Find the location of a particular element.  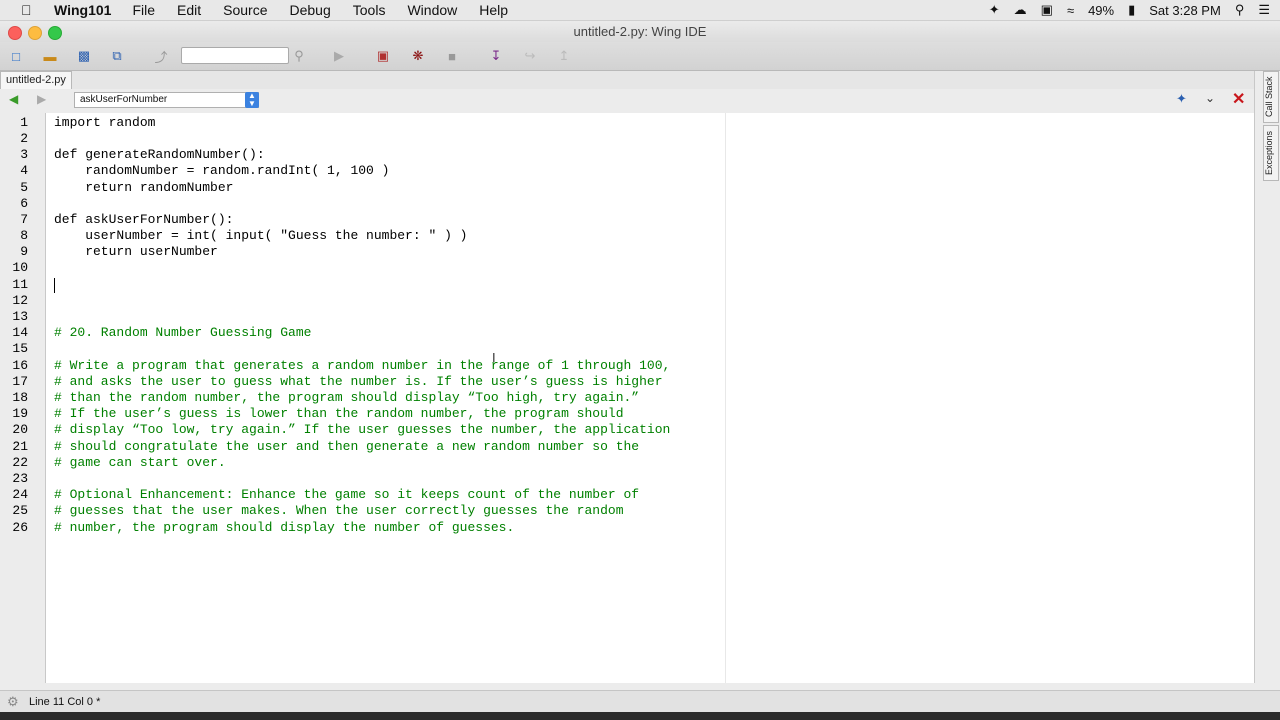

pin-icon: ✦ is located at coordinates (1181, 99).